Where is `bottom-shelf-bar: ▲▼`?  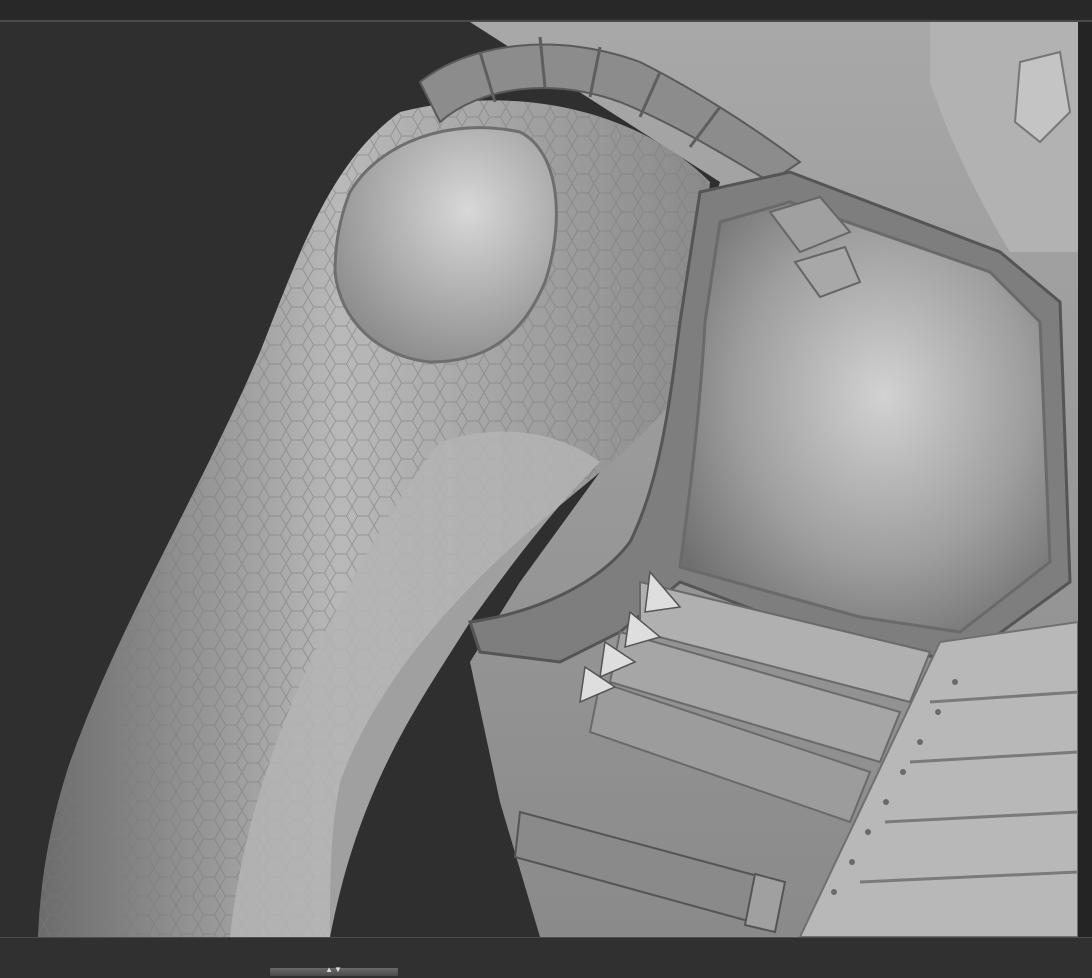
bottom-shelf-bar: ▲▼ is located at coordinates (546, 957).